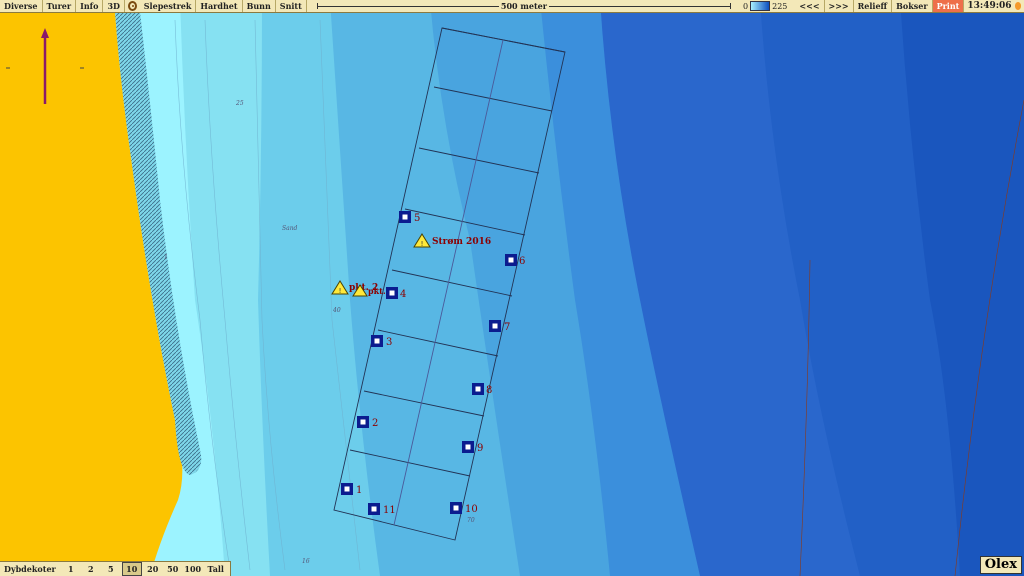 Image resolution: width=1024 pixels, height=576 pixels. Describe the element at coordinates (90, 6) in the screenshot. I see `menu-info: Info` at that location.